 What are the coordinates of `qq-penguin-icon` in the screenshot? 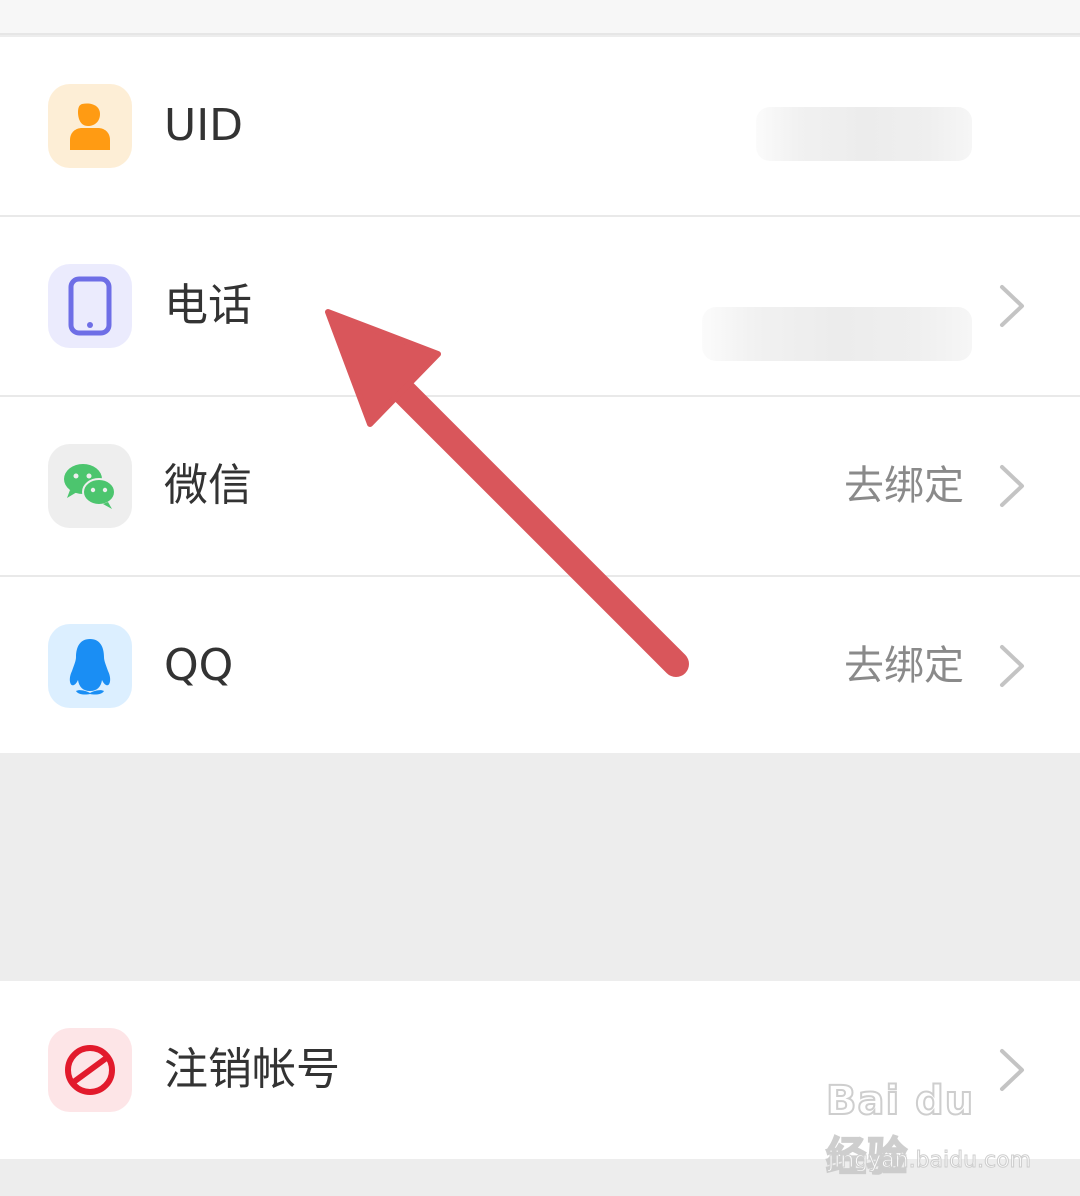 It's located at (90, 666).